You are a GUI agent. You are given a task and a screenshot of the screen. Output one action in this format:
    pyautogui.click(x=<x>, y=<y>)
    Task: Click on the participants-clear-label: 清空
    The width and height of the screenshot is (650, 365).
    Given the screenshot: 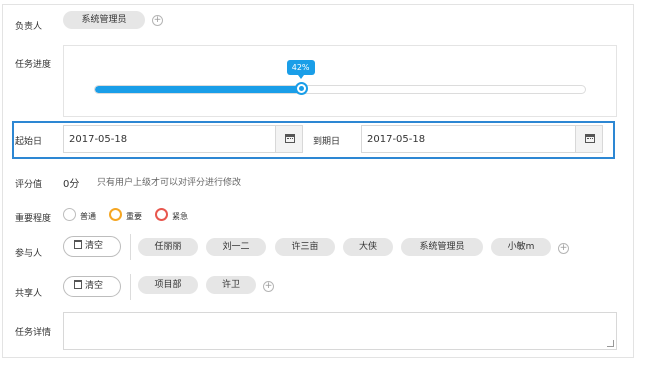 What is the action you would take?
    pyautogui.click(x=94, y=246)
    